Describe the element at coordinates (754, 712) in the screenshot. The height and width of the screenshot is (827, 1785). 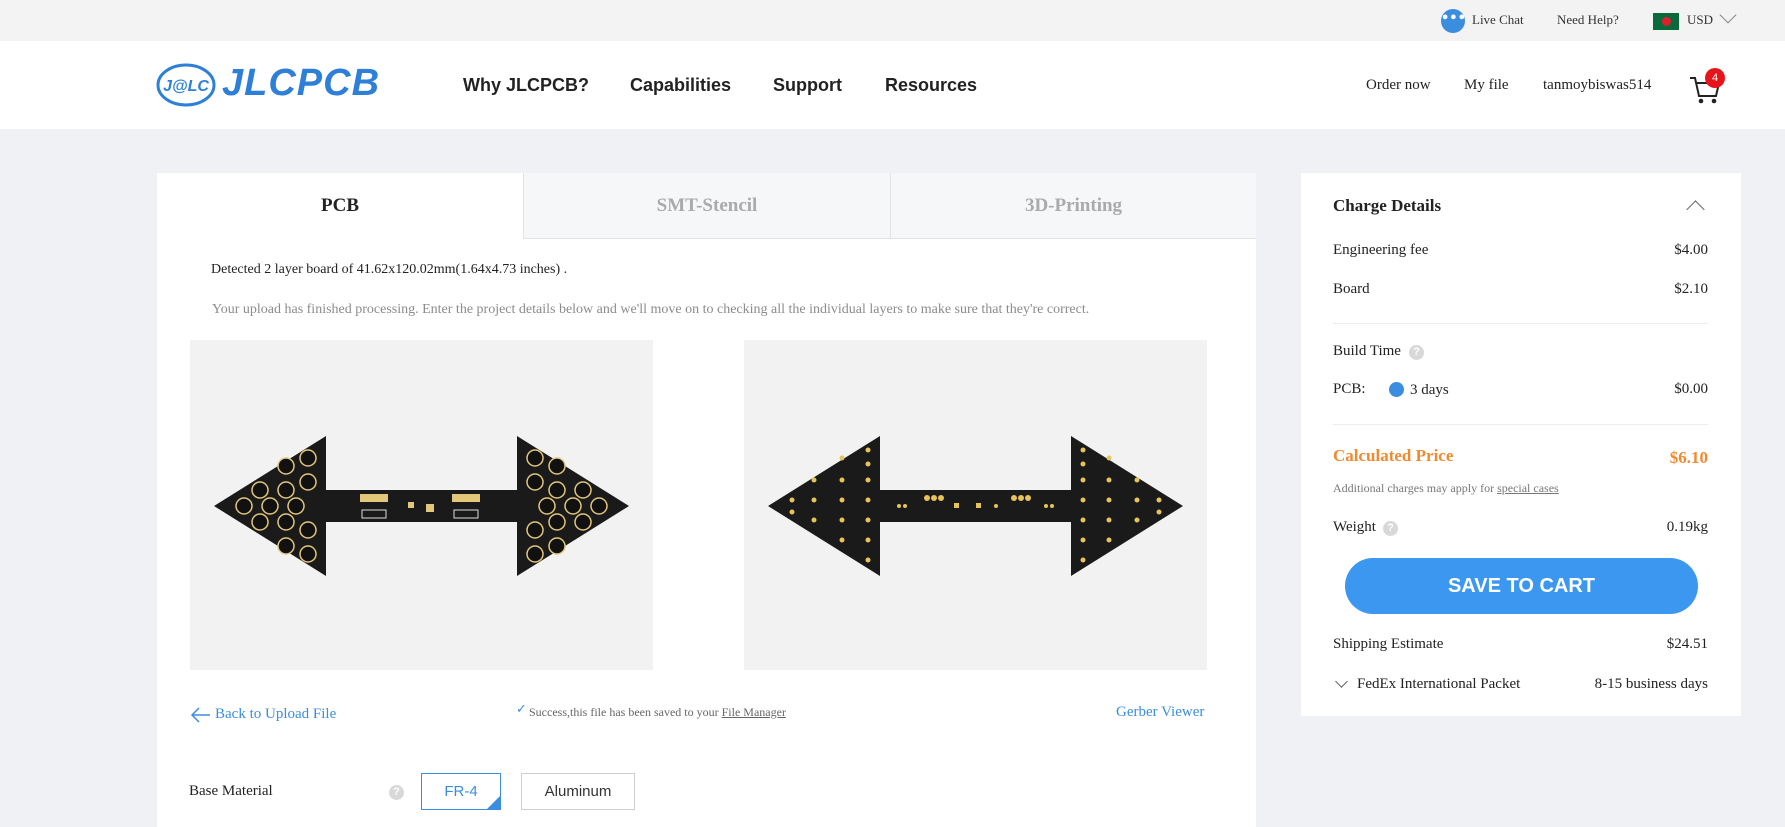
I see `file-manager-link: File Manager` at that location.